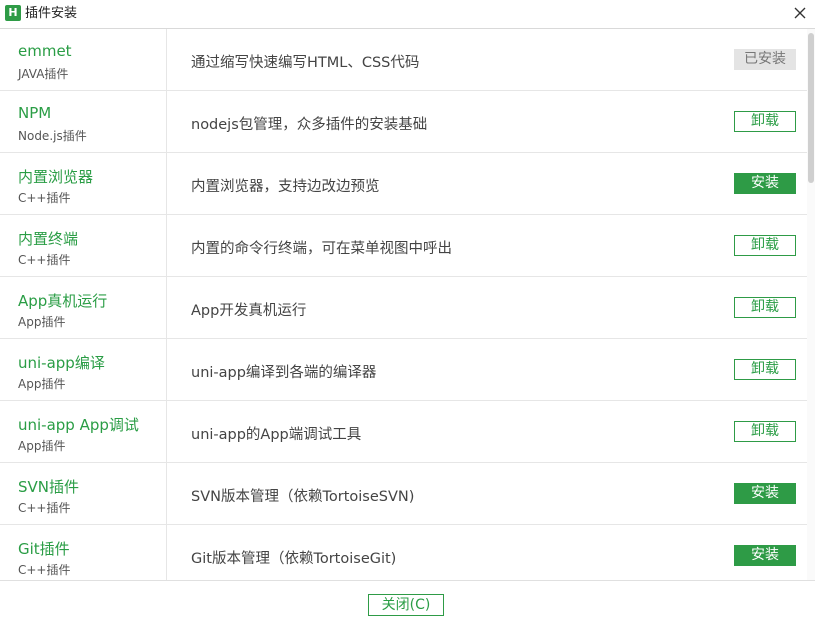 The height and width of the screenshot is (621, 815). I want to click on plugin-type: Node.js插件, so click(52, 136).